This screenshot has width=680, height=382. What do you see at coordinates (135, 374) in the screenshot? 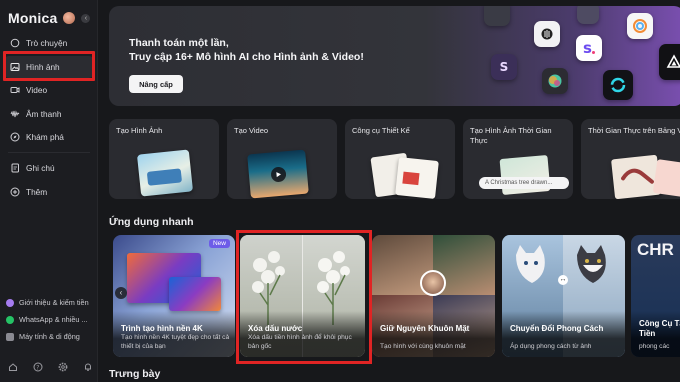
I see `gallery-title: Trưng bày` at bounding box center [135, 374].